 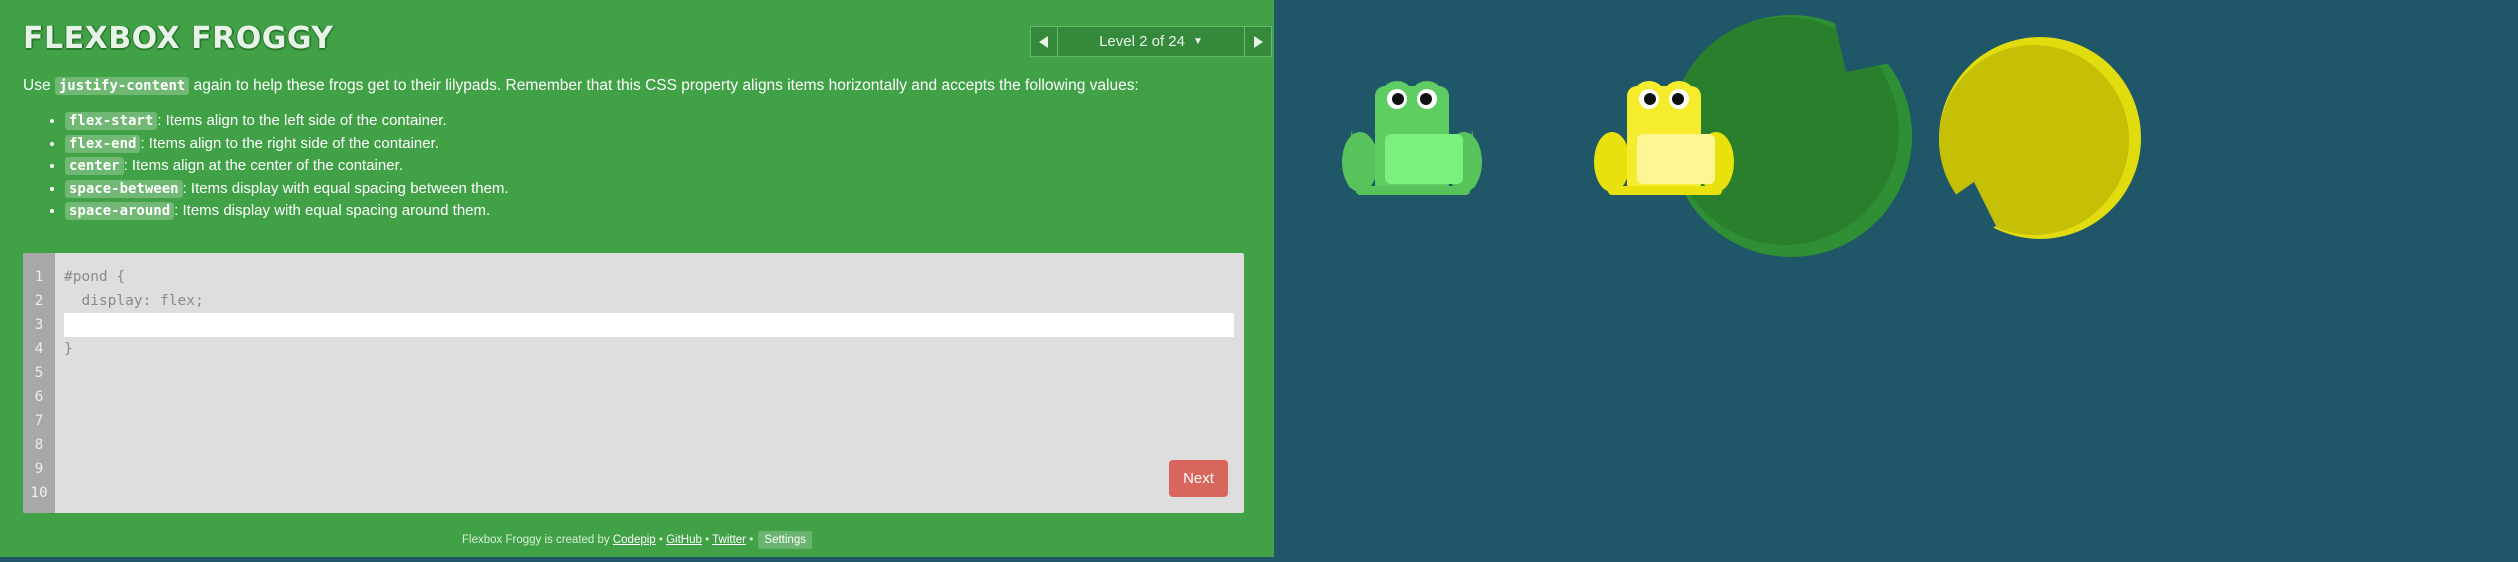 I want to click on css-code-input, so click(x=649, y=325).